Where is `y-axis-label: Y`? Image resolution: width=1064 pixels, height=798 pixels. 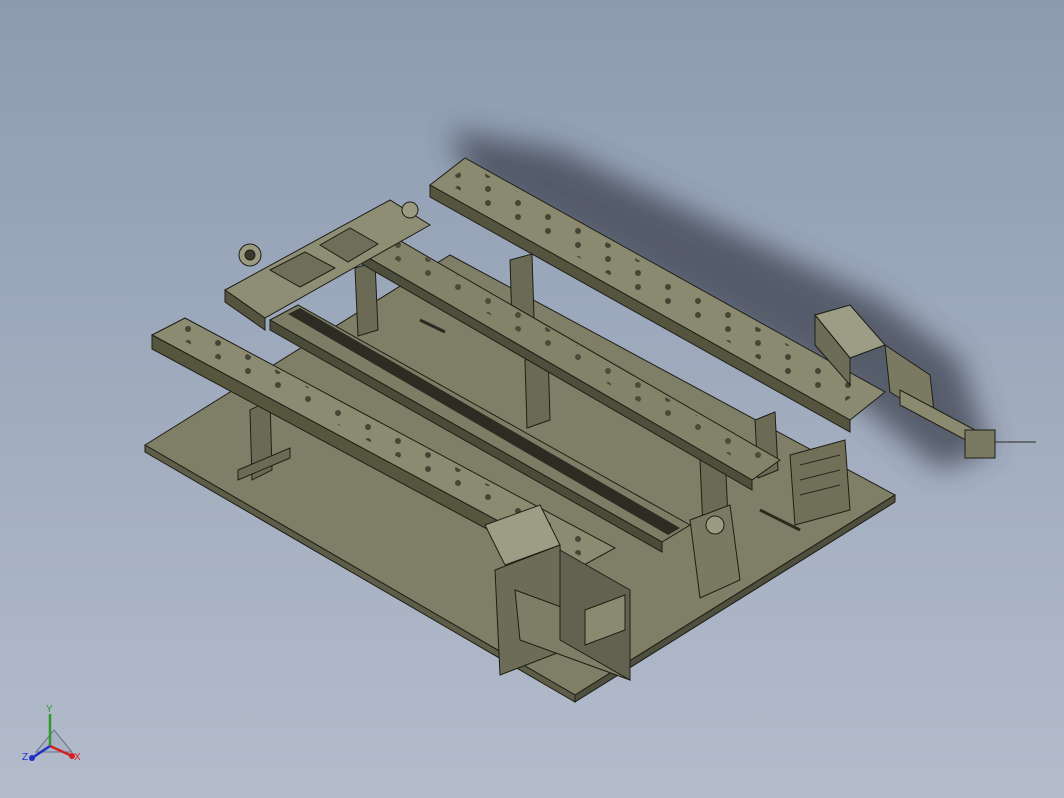
y-axis-label: Y is located at coordinates (49, 709).